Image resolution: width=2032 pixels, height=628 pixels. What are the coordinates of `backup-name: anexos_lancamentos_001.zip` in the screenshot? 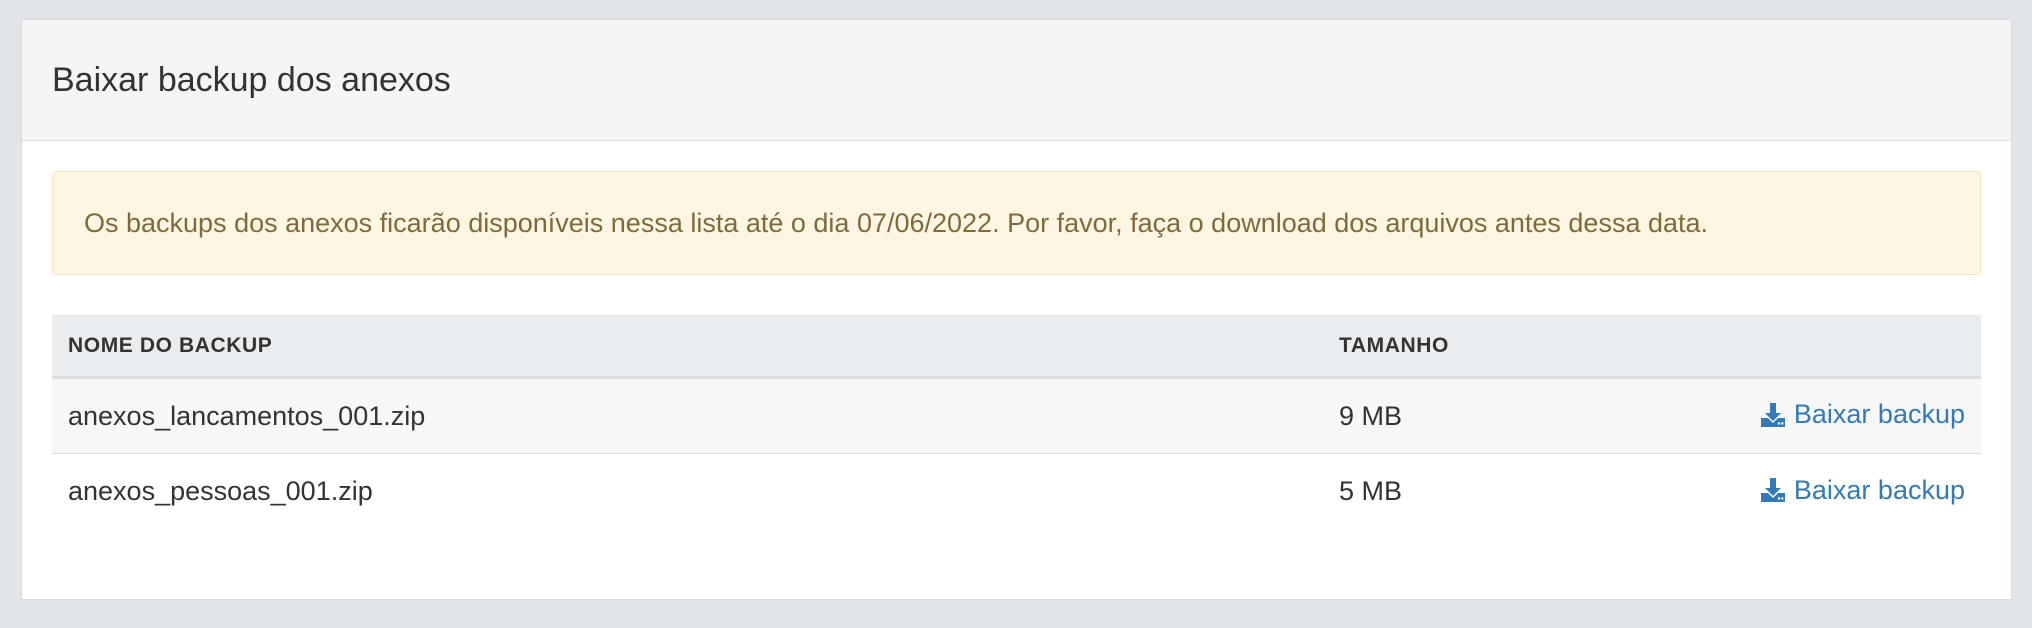 It's located at (247, 415).